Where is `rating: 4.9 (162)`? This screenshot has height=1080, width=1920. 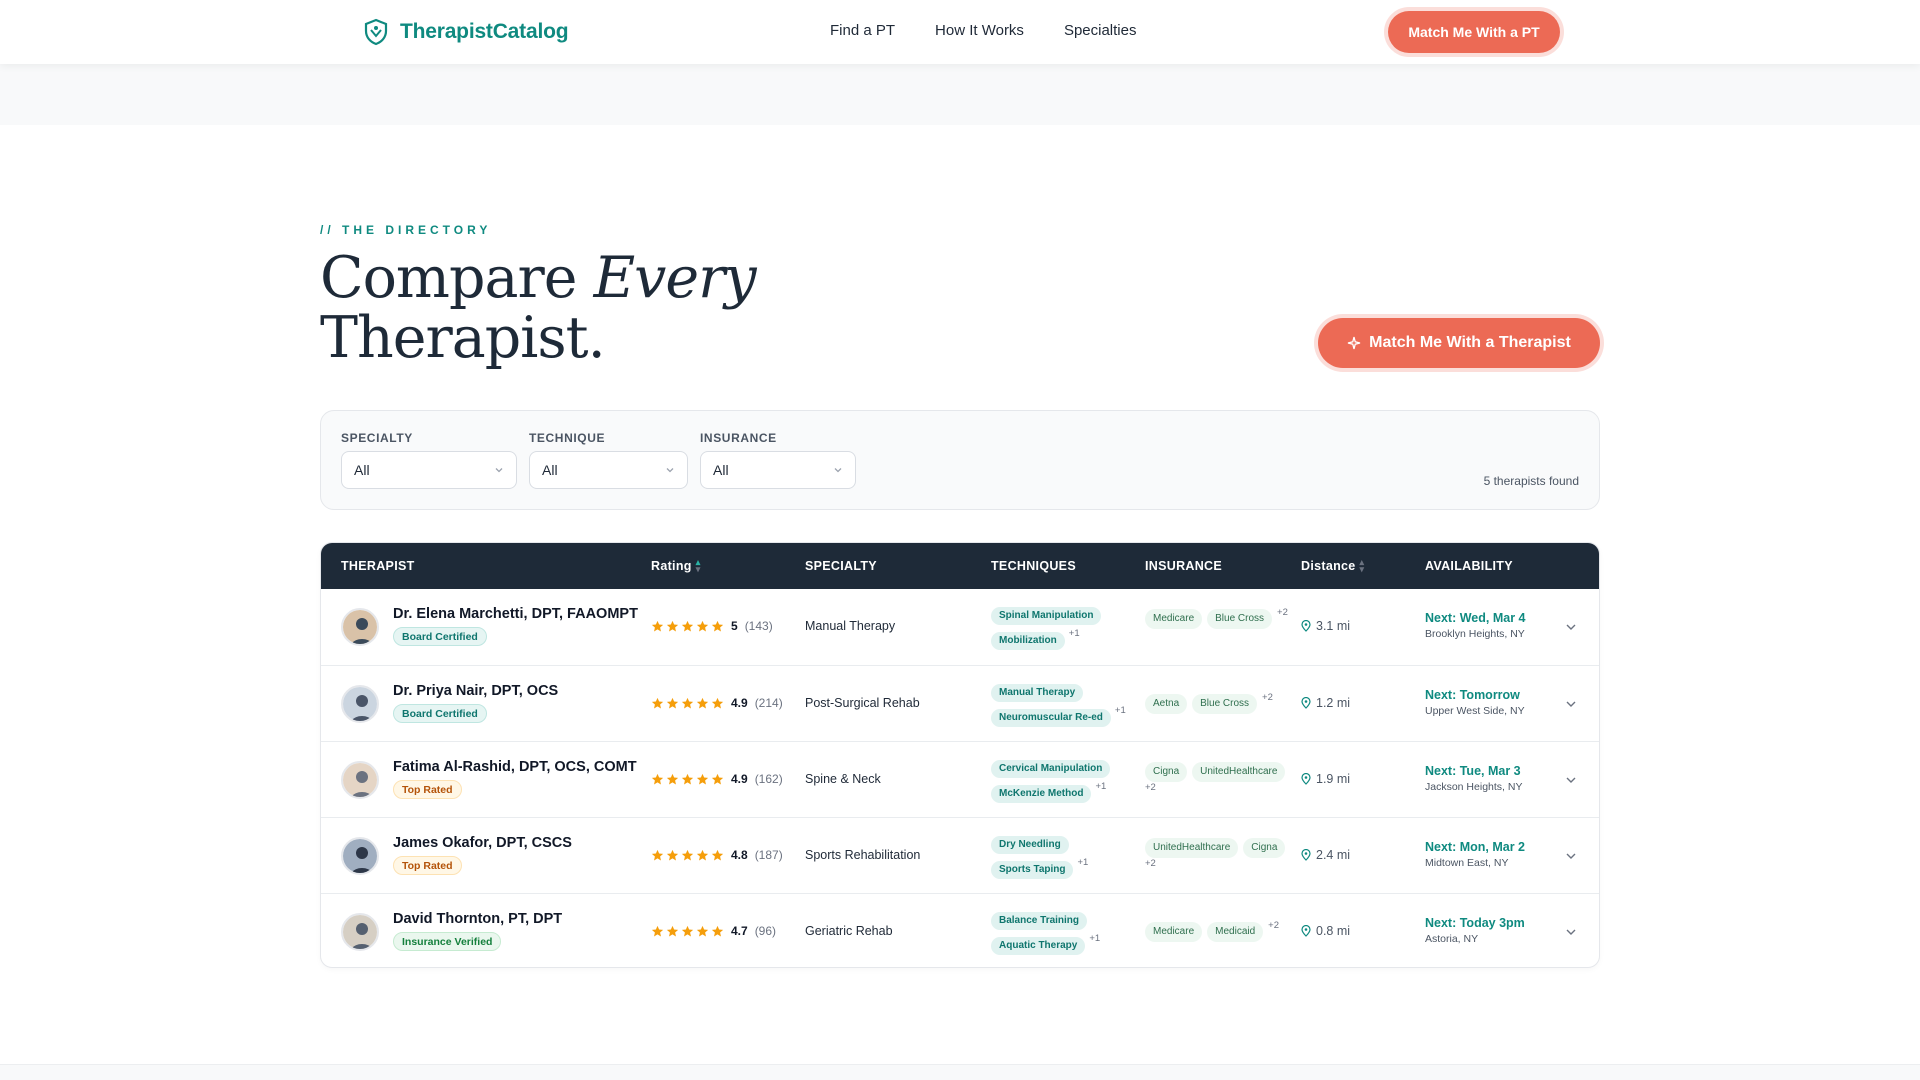 rating: 4.9 (162) is located at coordinates (717, 779).